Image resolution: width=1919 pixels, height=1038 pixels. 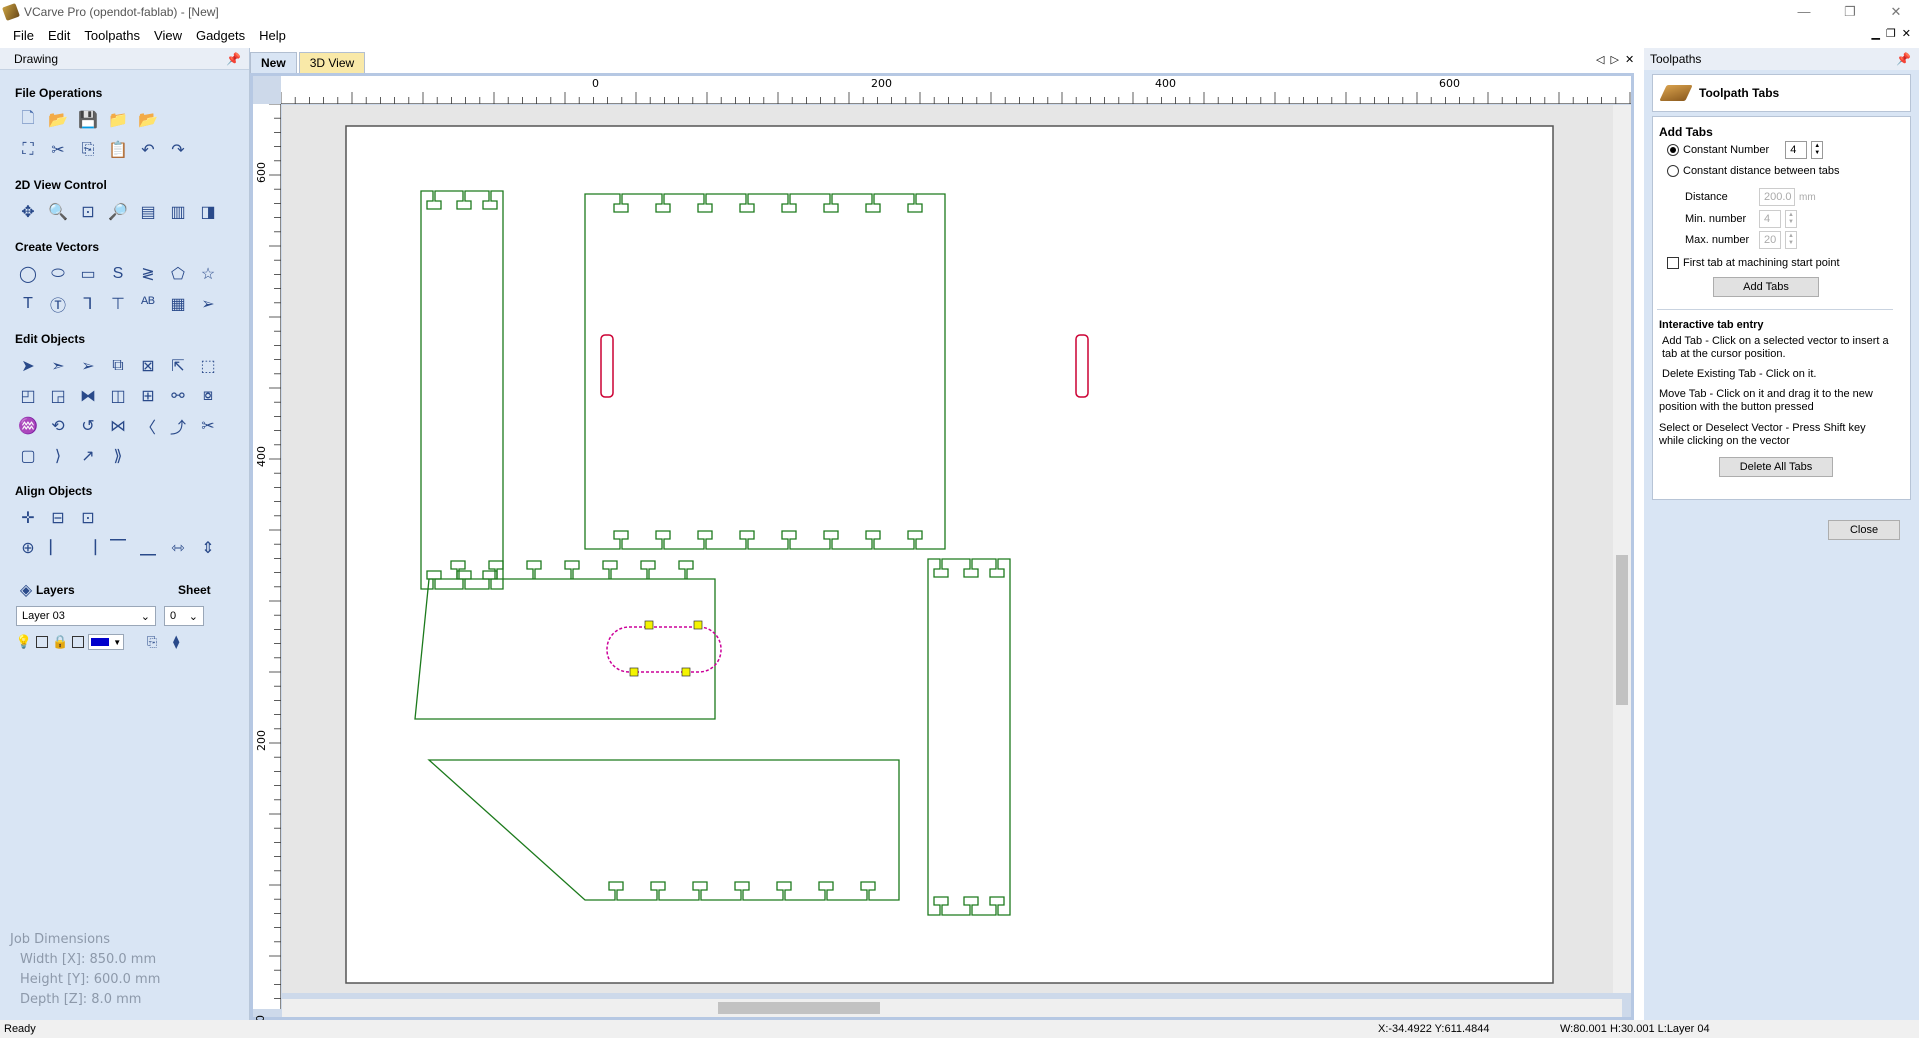 What do you see at coordinates (28, 120) in the screenshot?
I see `new-file-icon: 🗋` at bounding box center [28, 120].